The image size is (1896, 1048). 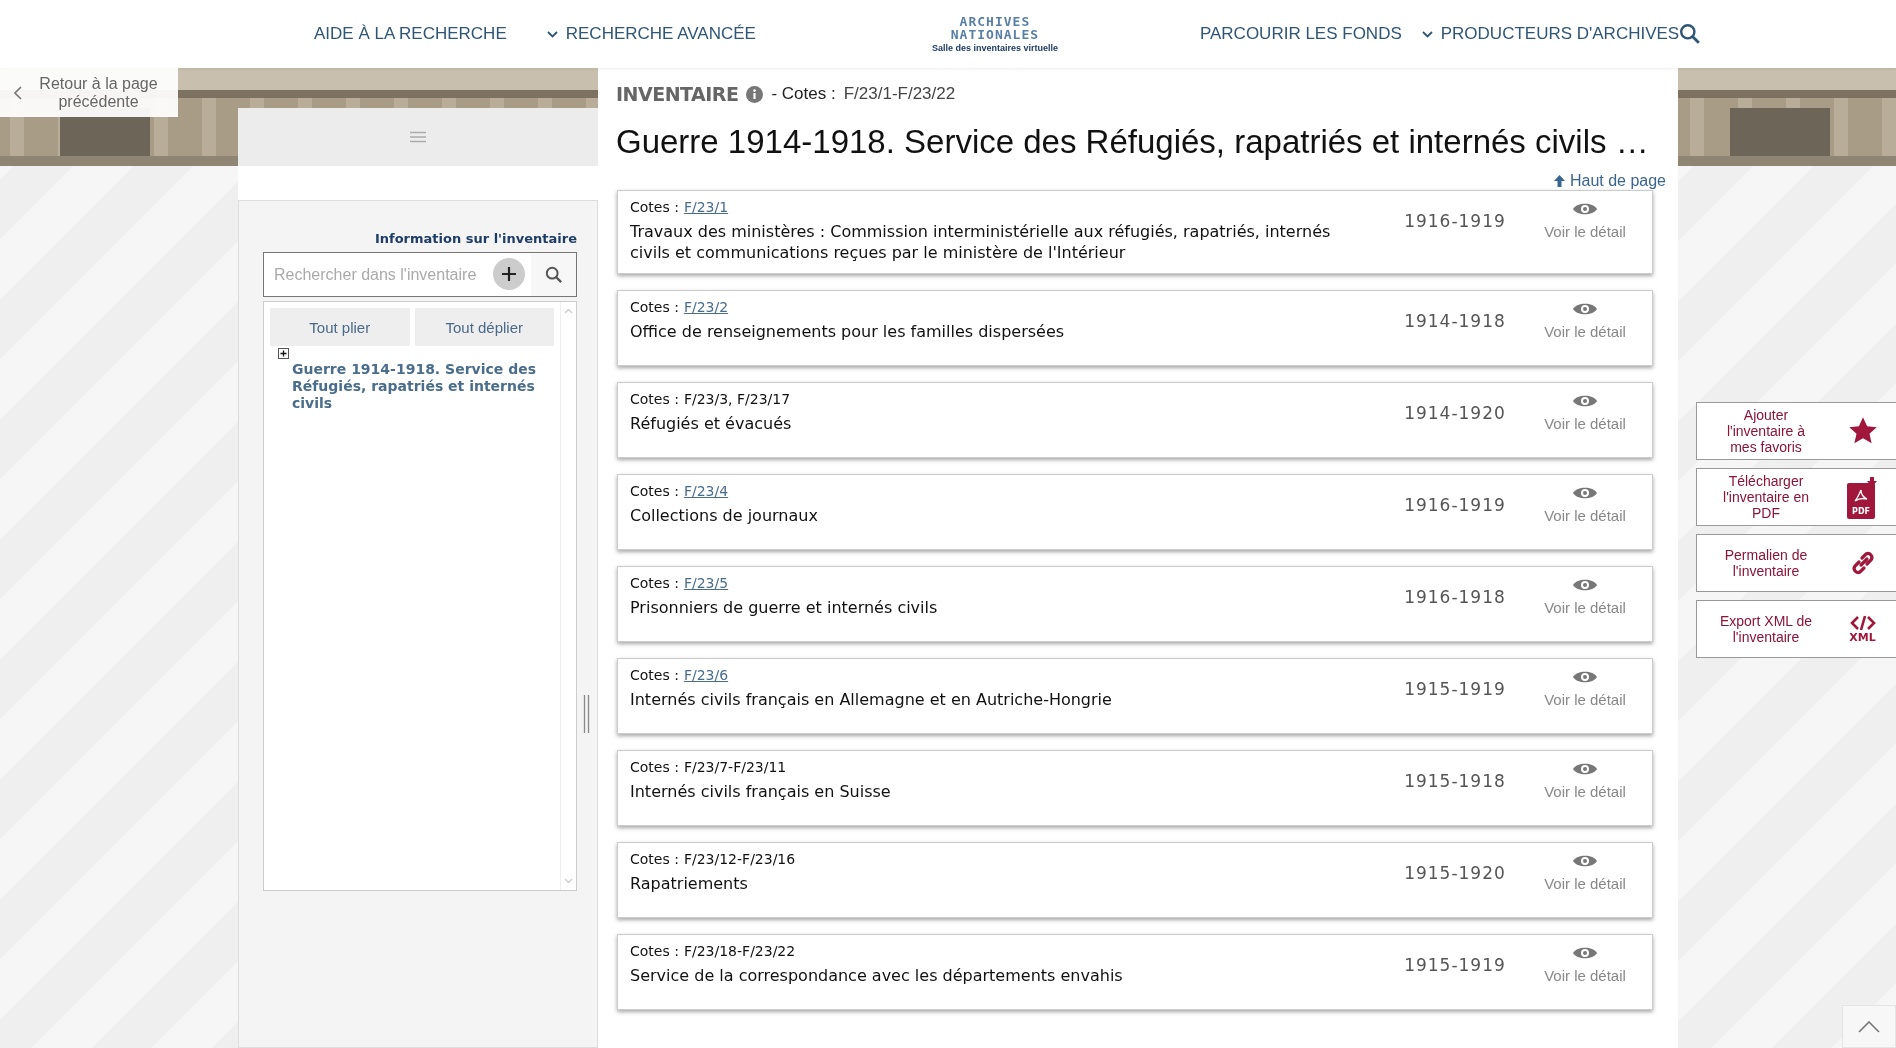 What do you see at coordinates (706, 675) in the screenshot?
I see `cote-link: F/23/6` at bounding box center [706, 675].